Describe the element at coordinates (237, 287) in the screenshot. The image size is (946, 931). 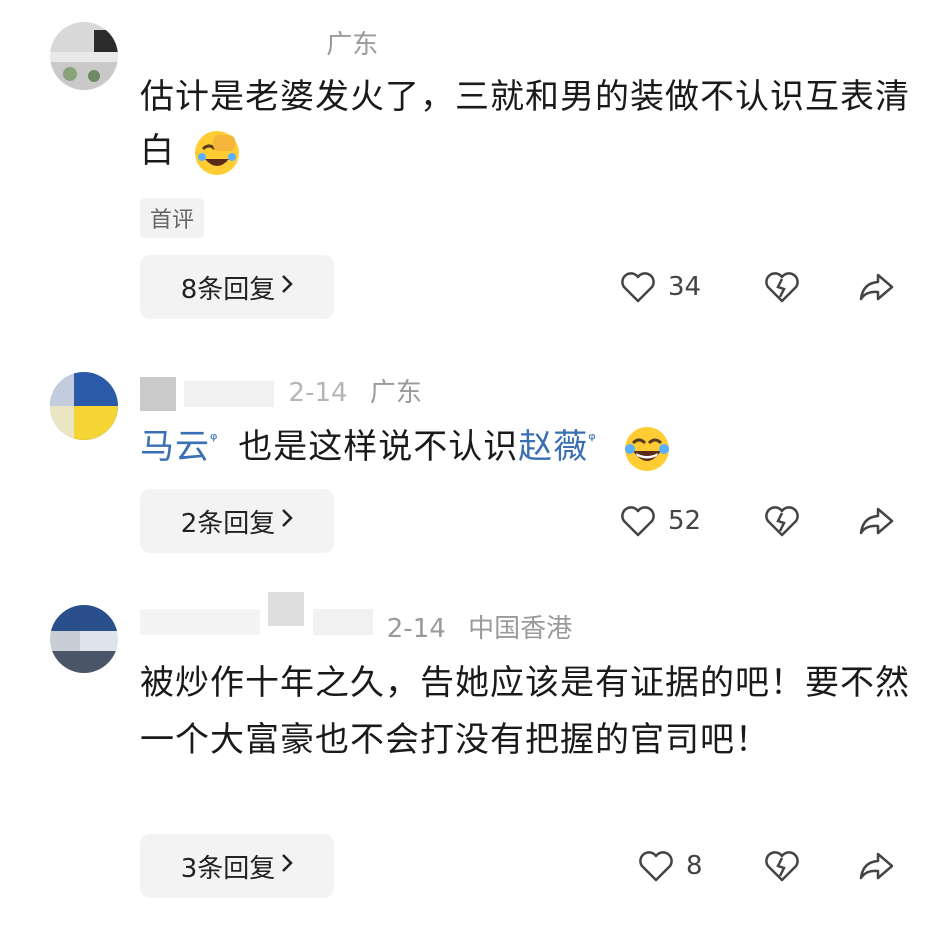
I see `view-replies-button: 8条回复` at that location.